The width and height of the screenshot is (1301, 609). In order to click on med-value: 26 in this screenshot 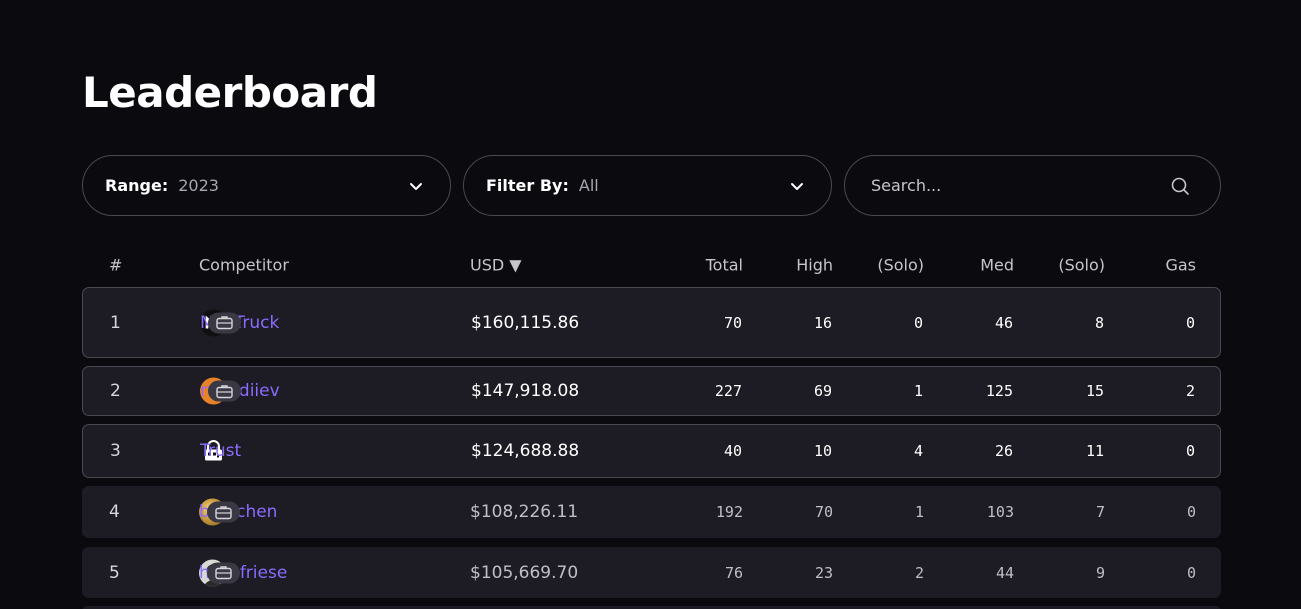, I will do `click(1003, 451)`.